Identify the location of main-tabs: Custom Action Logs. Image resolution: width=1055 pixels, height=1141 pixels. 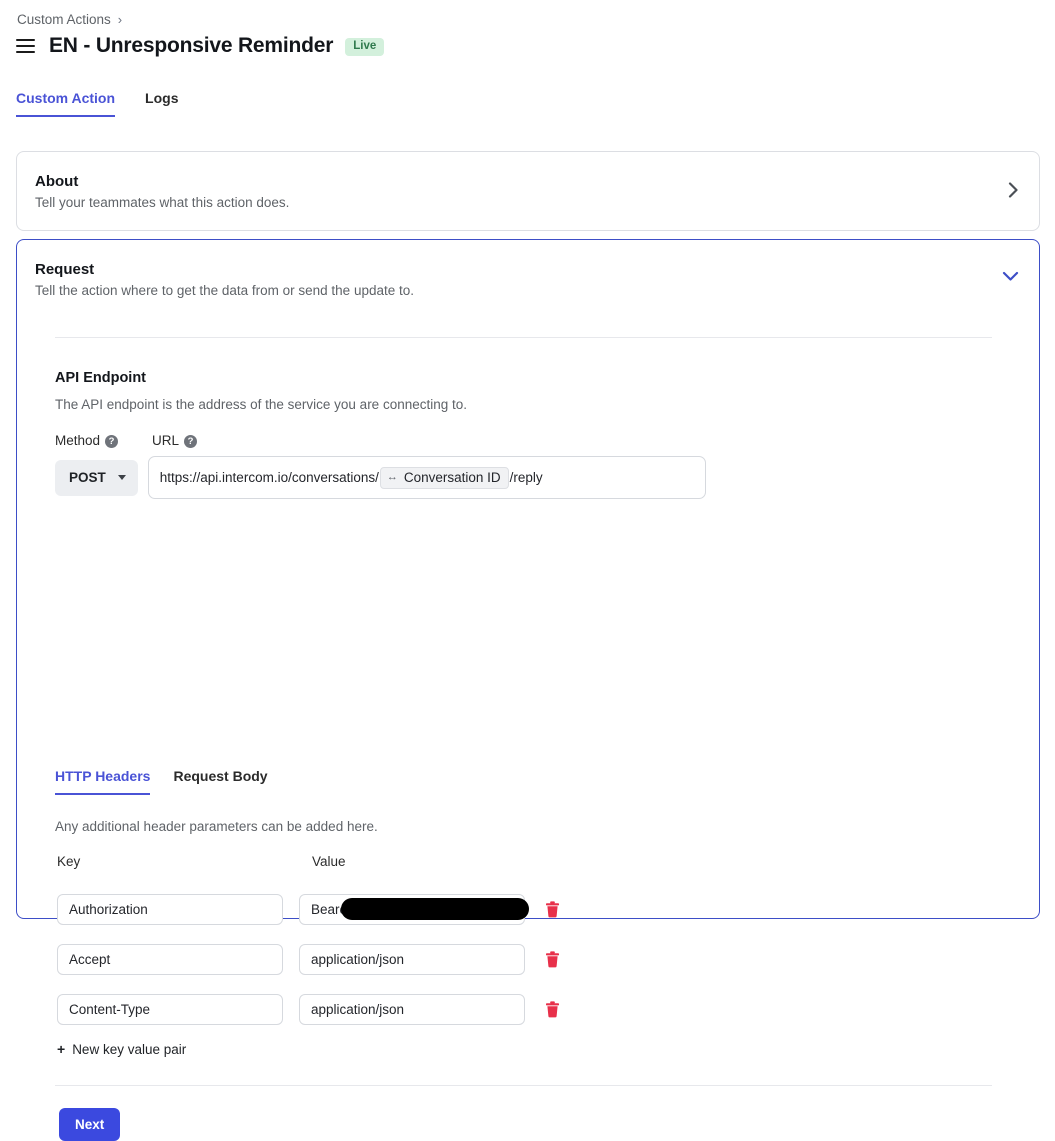
(97, 103).